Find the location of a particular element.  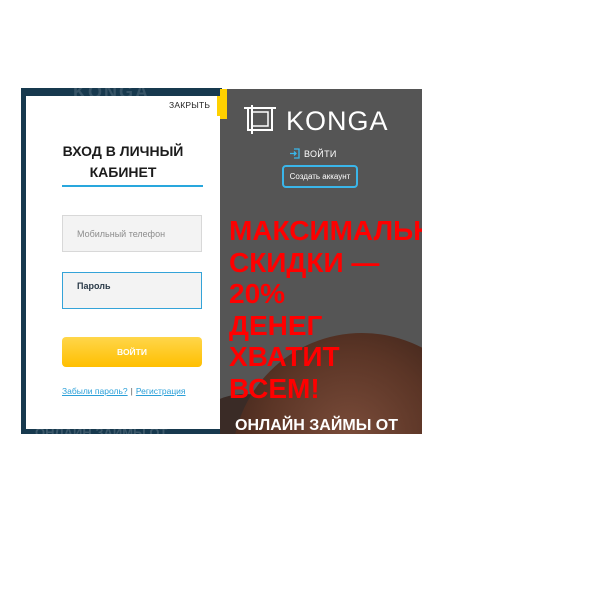

phone-input: Мобильный телефон is located at coordinates (132, 233).